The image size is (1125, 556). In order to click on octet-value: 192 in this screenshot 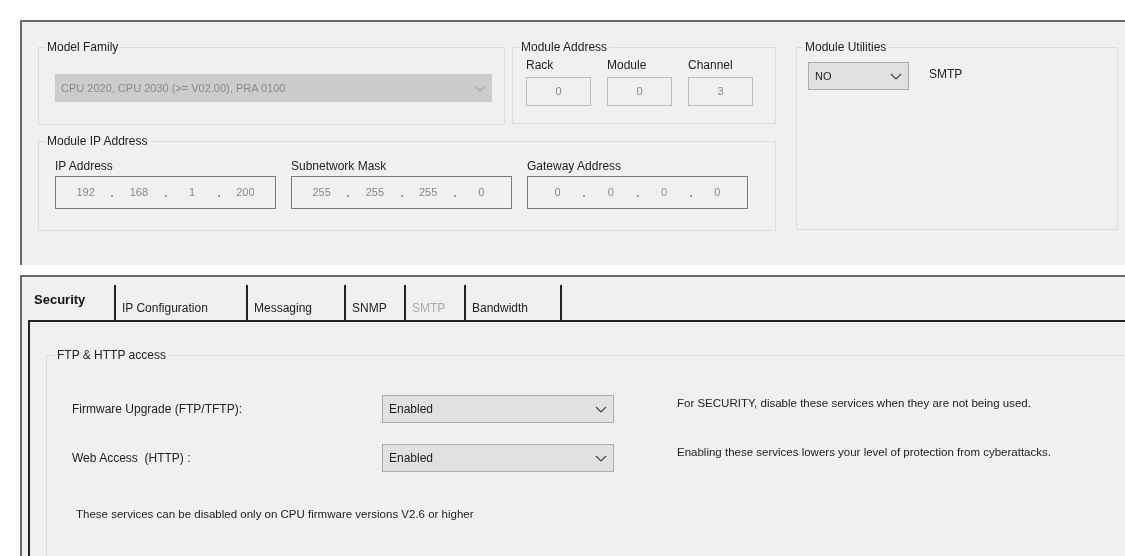, I will do `click(85, 193)`.